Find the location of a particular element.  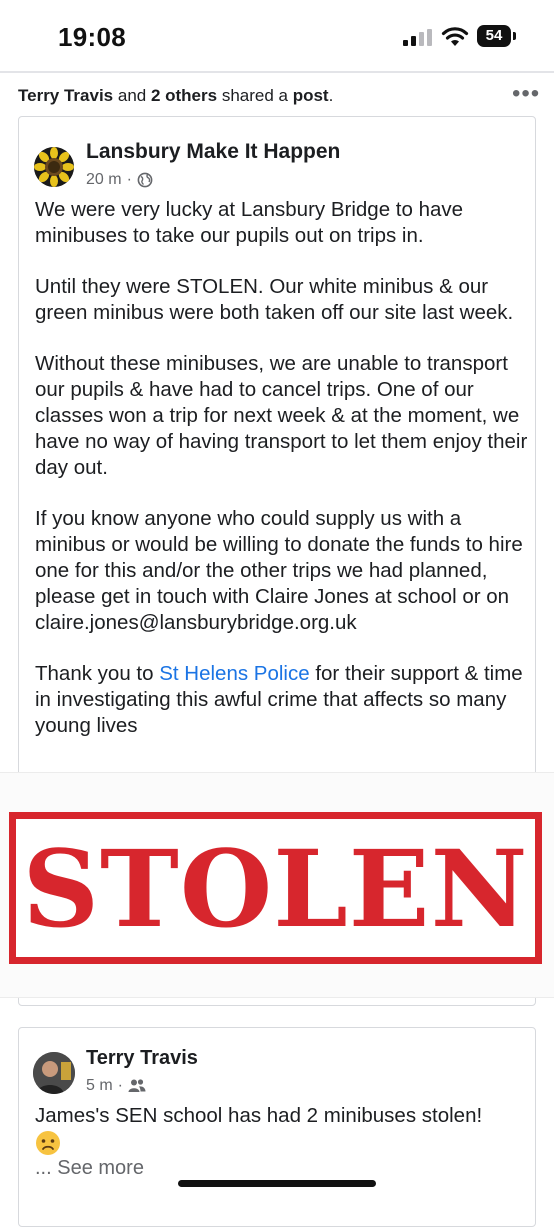

comment-time: 5 m is located at coordinates (99, 1086).